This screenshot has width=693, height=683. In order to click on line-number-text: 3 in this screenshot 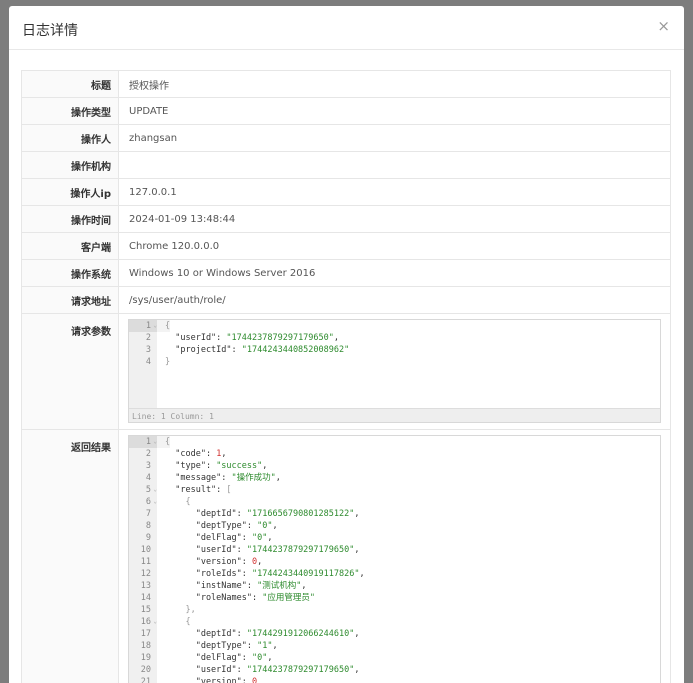, I will do `click(148, 466)`.